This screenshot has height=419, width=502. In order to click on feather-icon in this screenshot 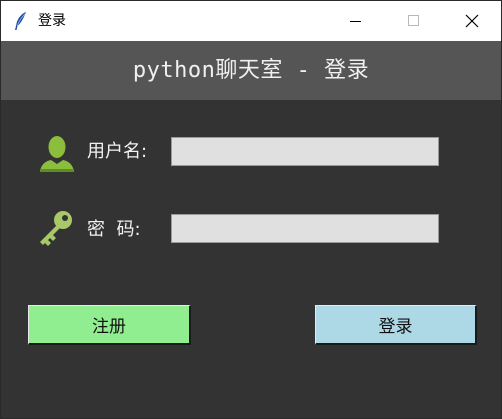, I will do `click(21, 21)`.